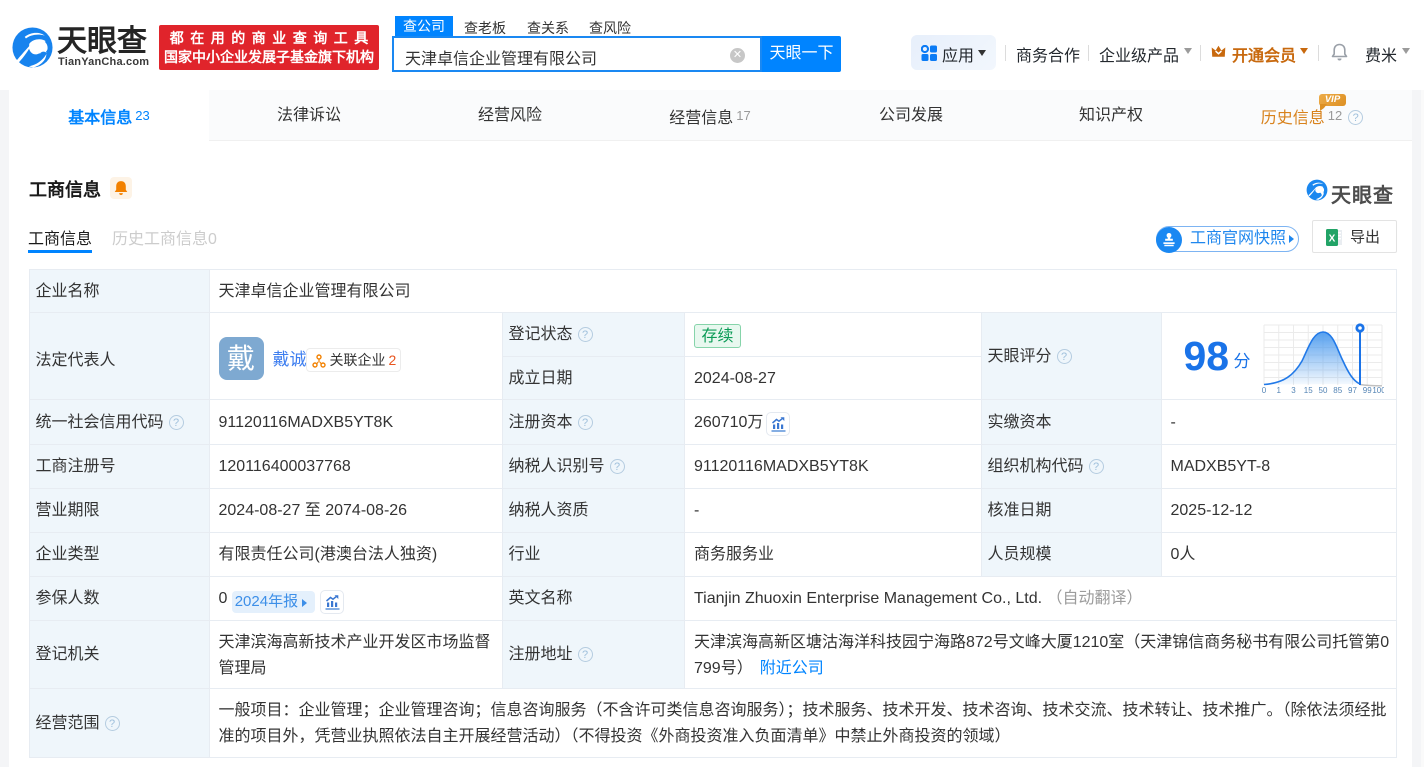 The width and height of the screenshot is (1424, 767). What do you see at coordinates (1352, 390) in the screenshot?
I see `svg-text: 97` at bounding box center [1352, 390].